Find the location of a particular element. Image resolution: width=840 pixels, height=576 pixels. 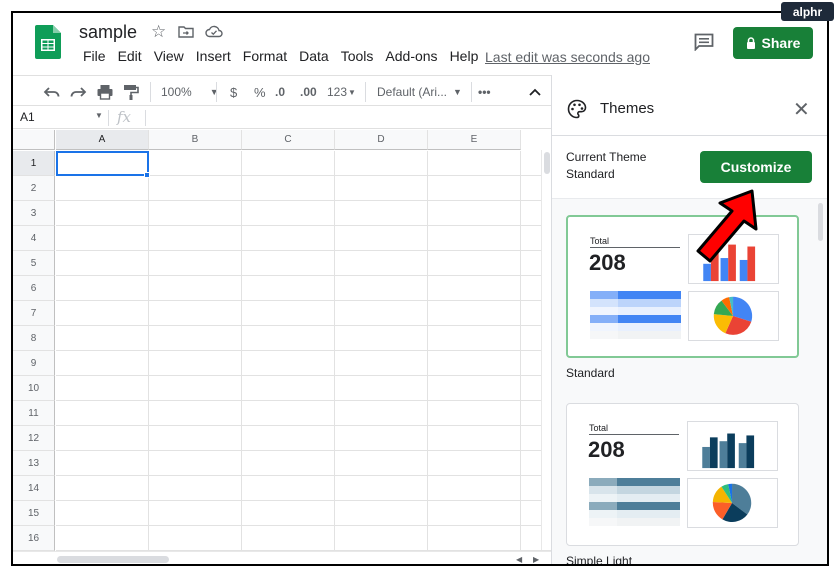

document-title: sample is located at coordinates (108, 32).